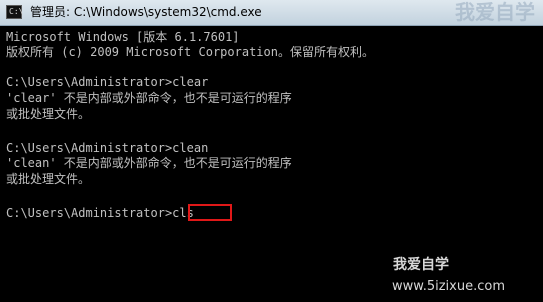  Describe the element at coordinates (146, 12) in the screenshot. I see `window-title: 管理员: C:\Windows\system32\cmd.exe` at that location.